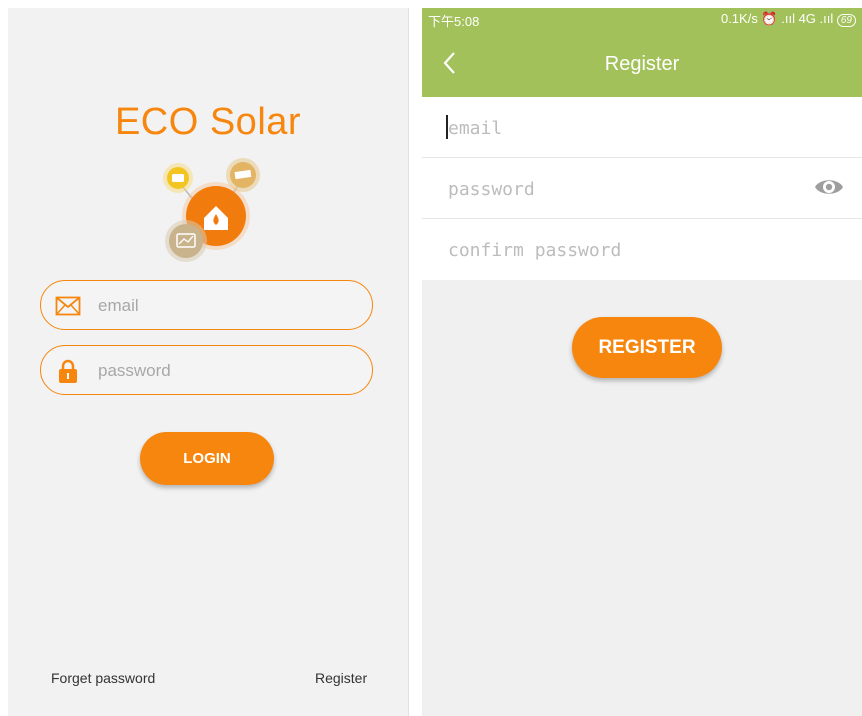  What do you see at coordinates (454, 21) in the screenshot?
I see `status-time: 下午5:08` at bounding box center [454, 21].